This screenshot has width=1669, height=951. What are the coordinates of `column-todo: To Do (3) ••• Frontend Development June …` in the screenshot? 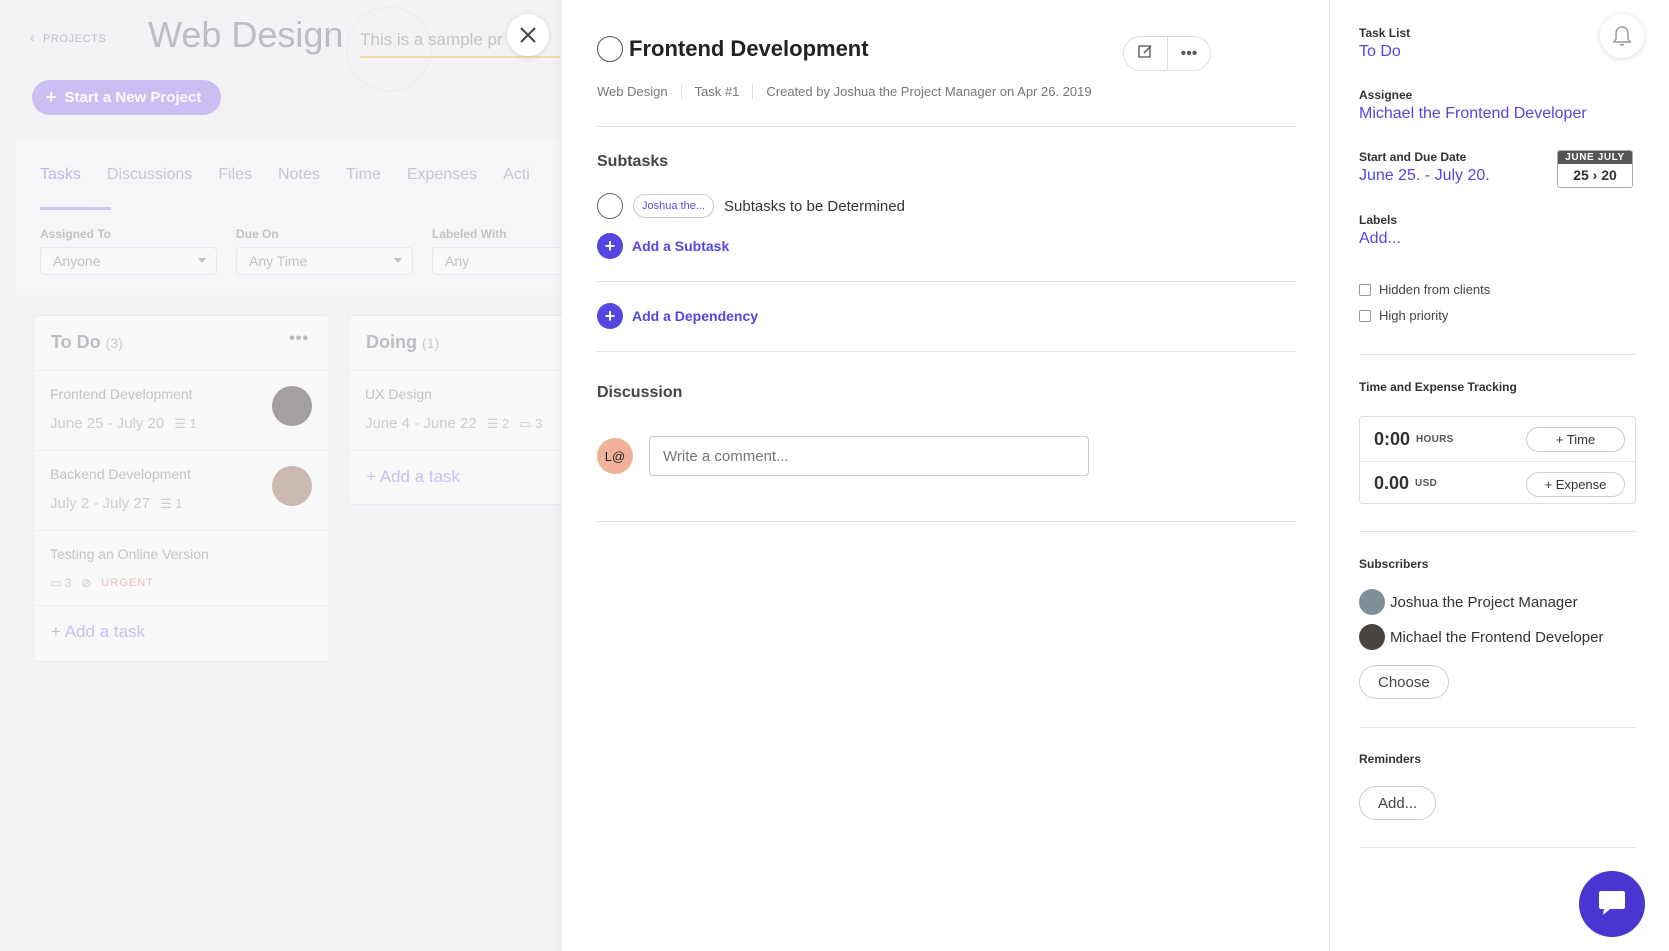 It's located at (181, 488).